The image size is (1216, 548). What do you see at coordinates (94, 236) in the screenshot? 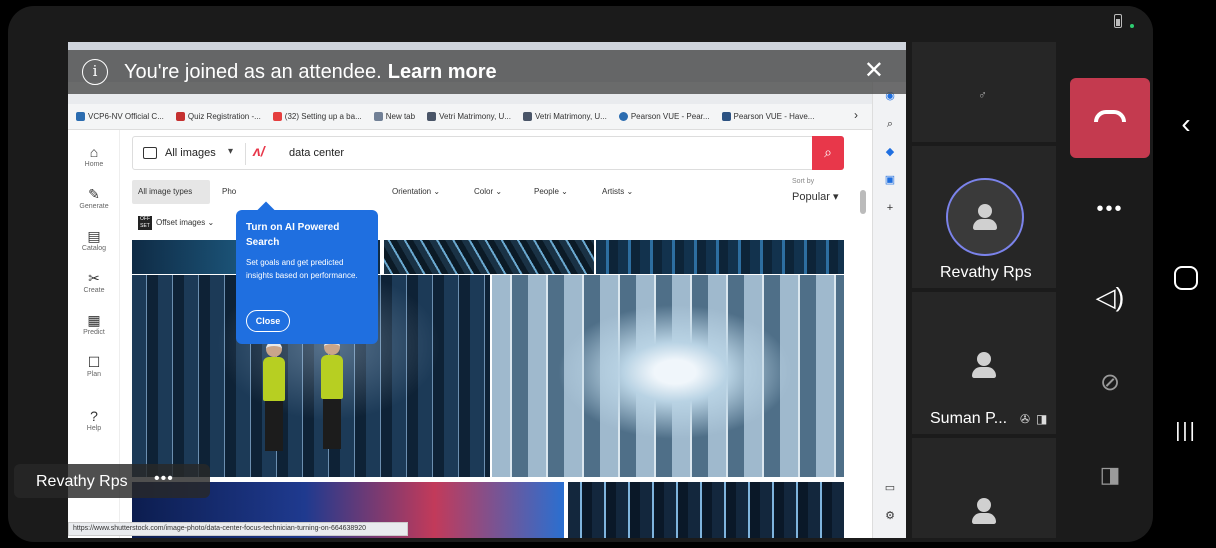
I see `catalog-icon: ▤` at bounding box center [94, 236].